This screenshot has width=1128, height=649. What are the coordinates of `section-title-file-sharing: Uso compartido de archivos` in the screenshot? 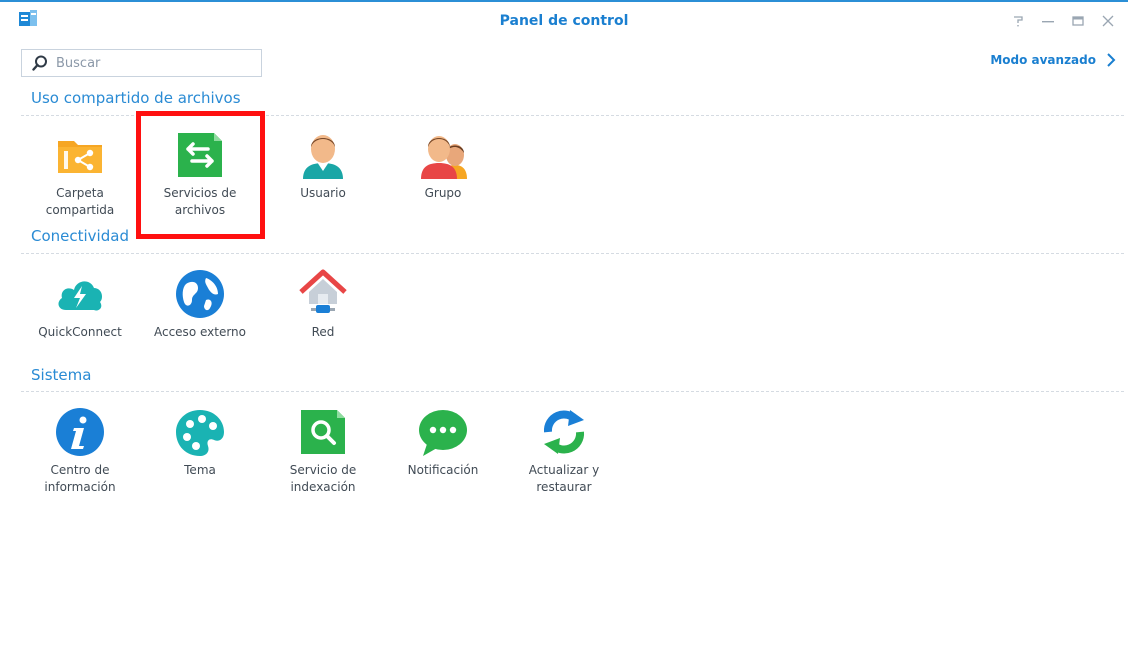 It's located at (136, 98).